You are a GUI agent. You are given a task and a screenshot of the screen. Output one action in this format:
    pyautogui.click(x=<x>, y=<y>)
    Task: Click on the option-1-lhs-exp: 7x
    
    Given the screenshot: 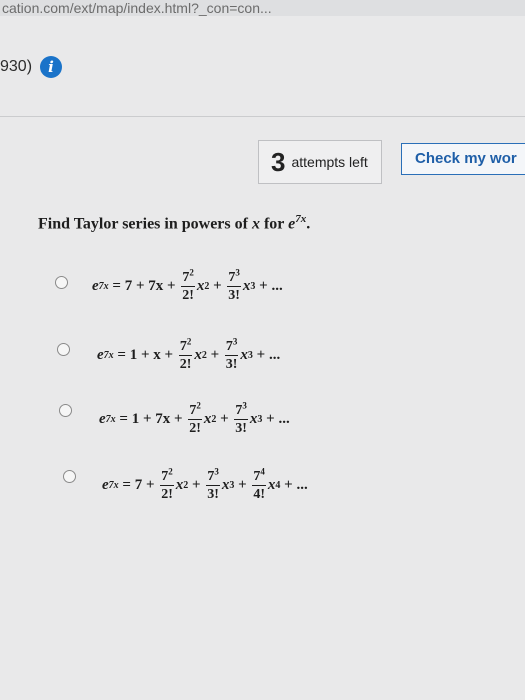 What is the action you would take?
    pyautogui.click(x=103, y=286)
    